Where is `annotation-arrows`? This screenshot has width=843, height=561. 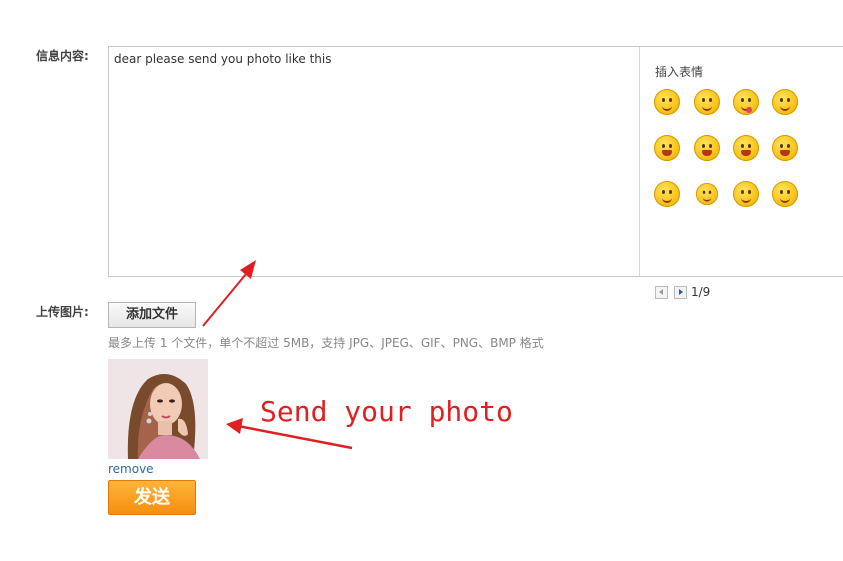
annotation-arrows is located at coordinates (277, 355).